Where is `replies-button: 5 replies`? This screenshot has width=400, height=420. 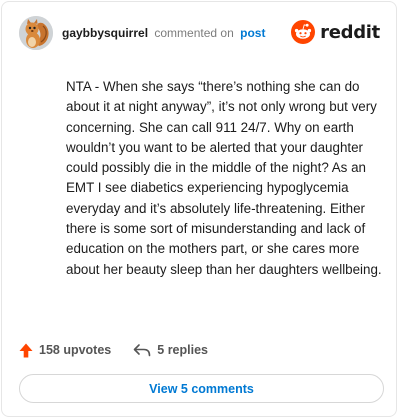 replies-button: 5 replies is located at coordinates (170, 350).